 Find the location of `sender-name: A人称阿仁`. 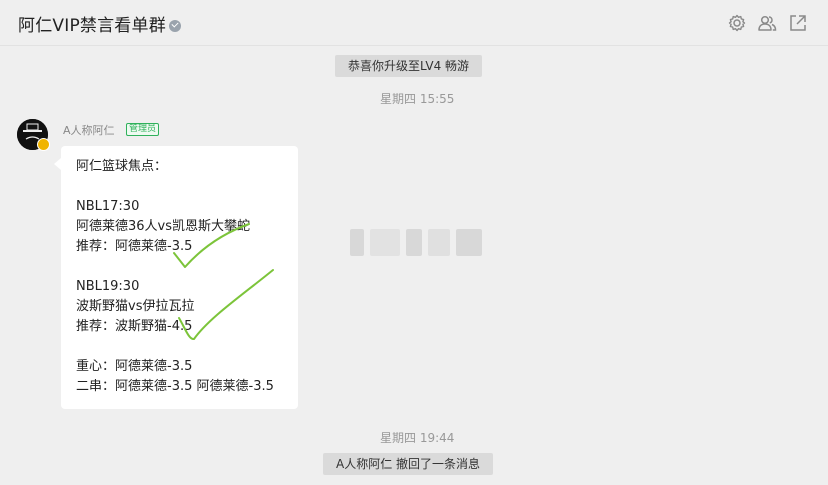

sender-name: A人称阿仁 is located at coordinates (89, 130).